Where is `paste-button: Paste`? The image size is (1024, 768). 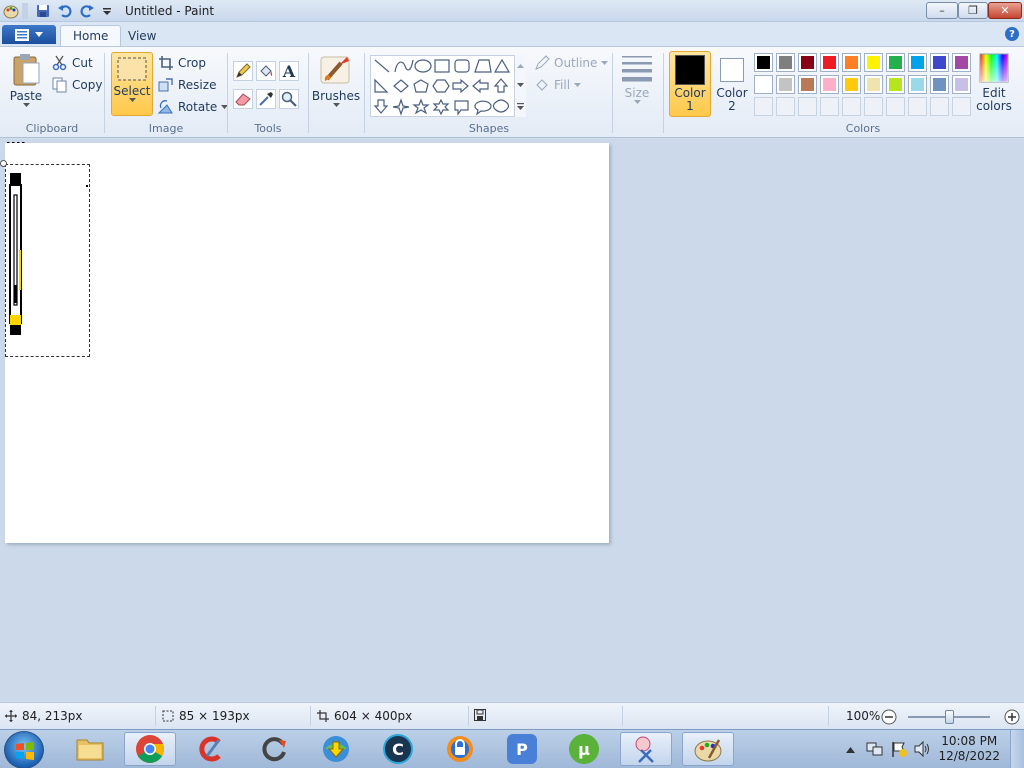
paste-button: Paste is located at coordinates (26, 80).